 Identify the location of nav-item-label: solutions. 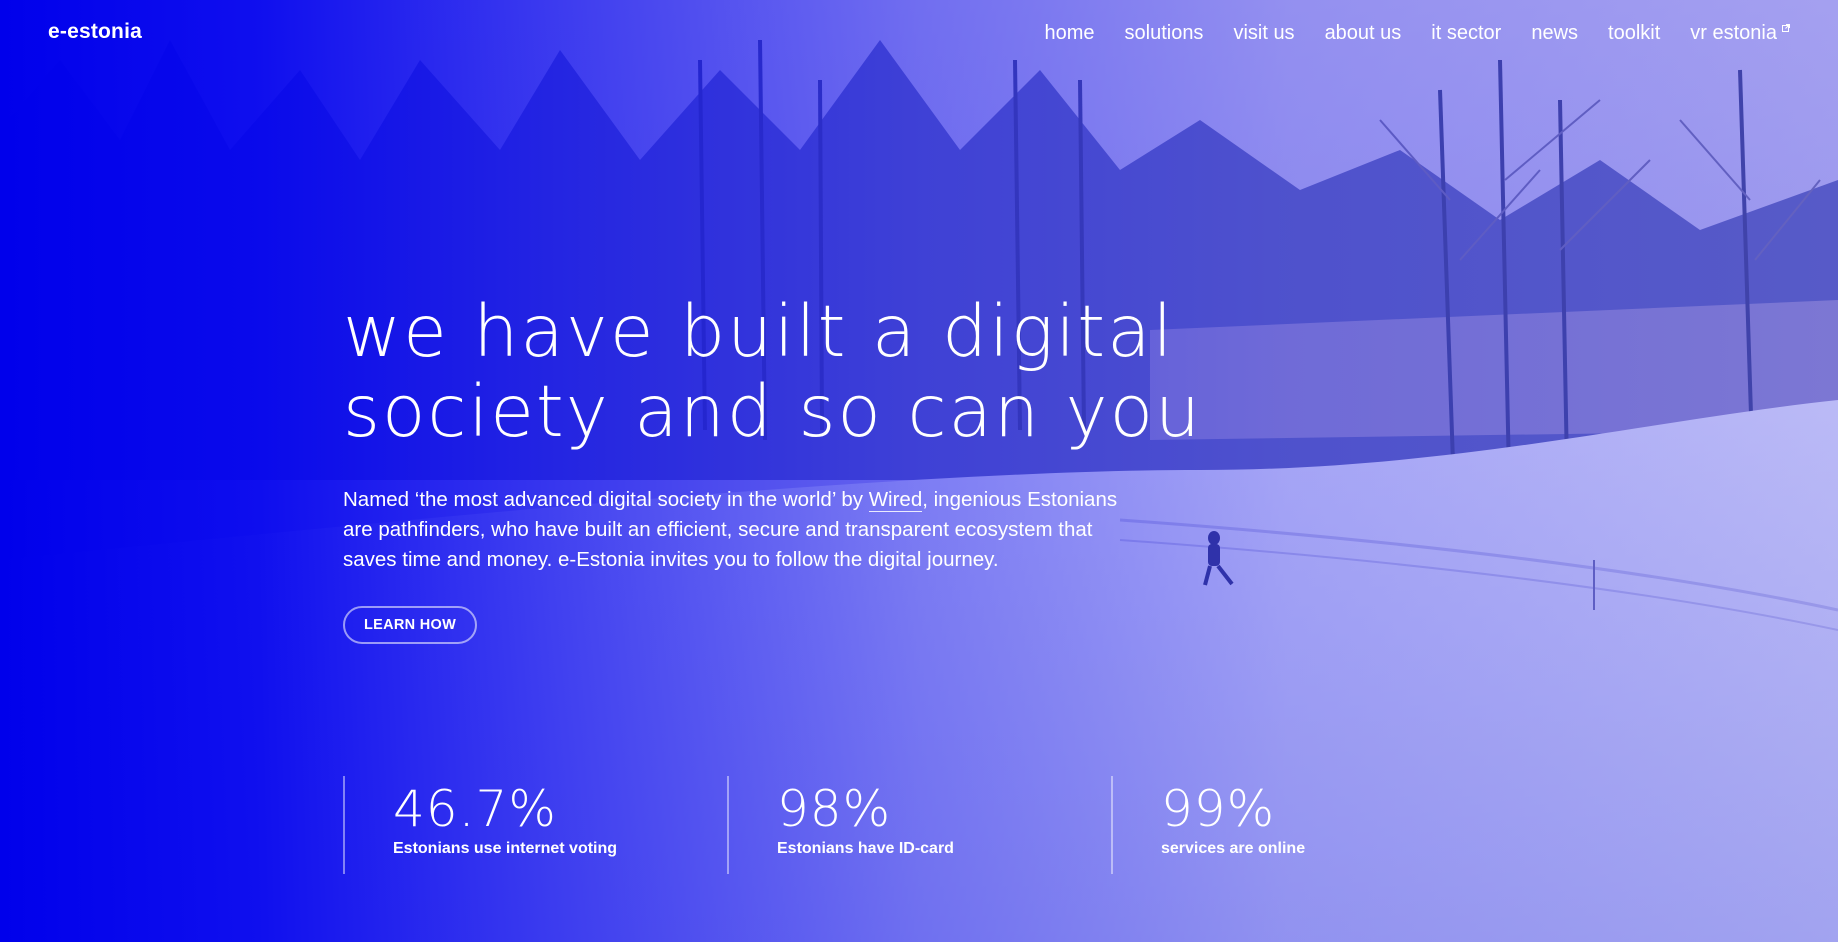
(1164, 33).